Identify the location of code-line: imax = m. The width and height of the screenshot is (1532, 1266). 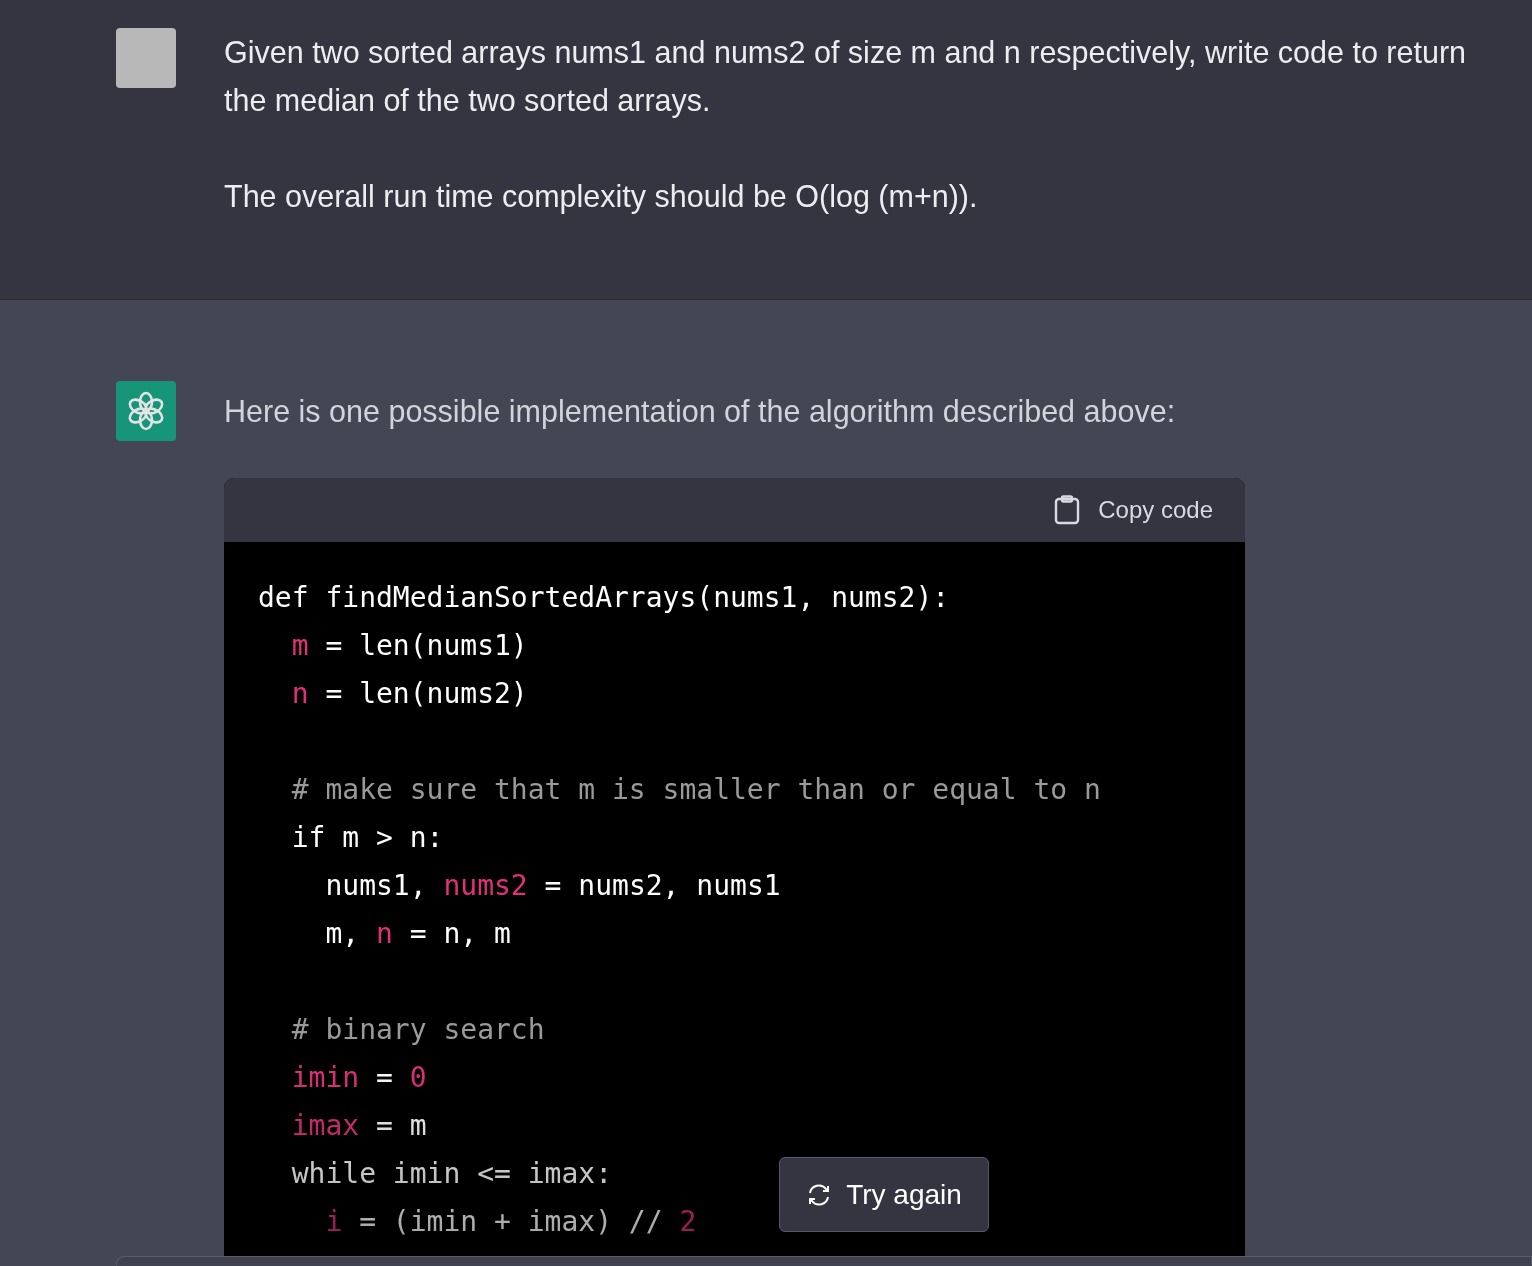
(358, 1126).